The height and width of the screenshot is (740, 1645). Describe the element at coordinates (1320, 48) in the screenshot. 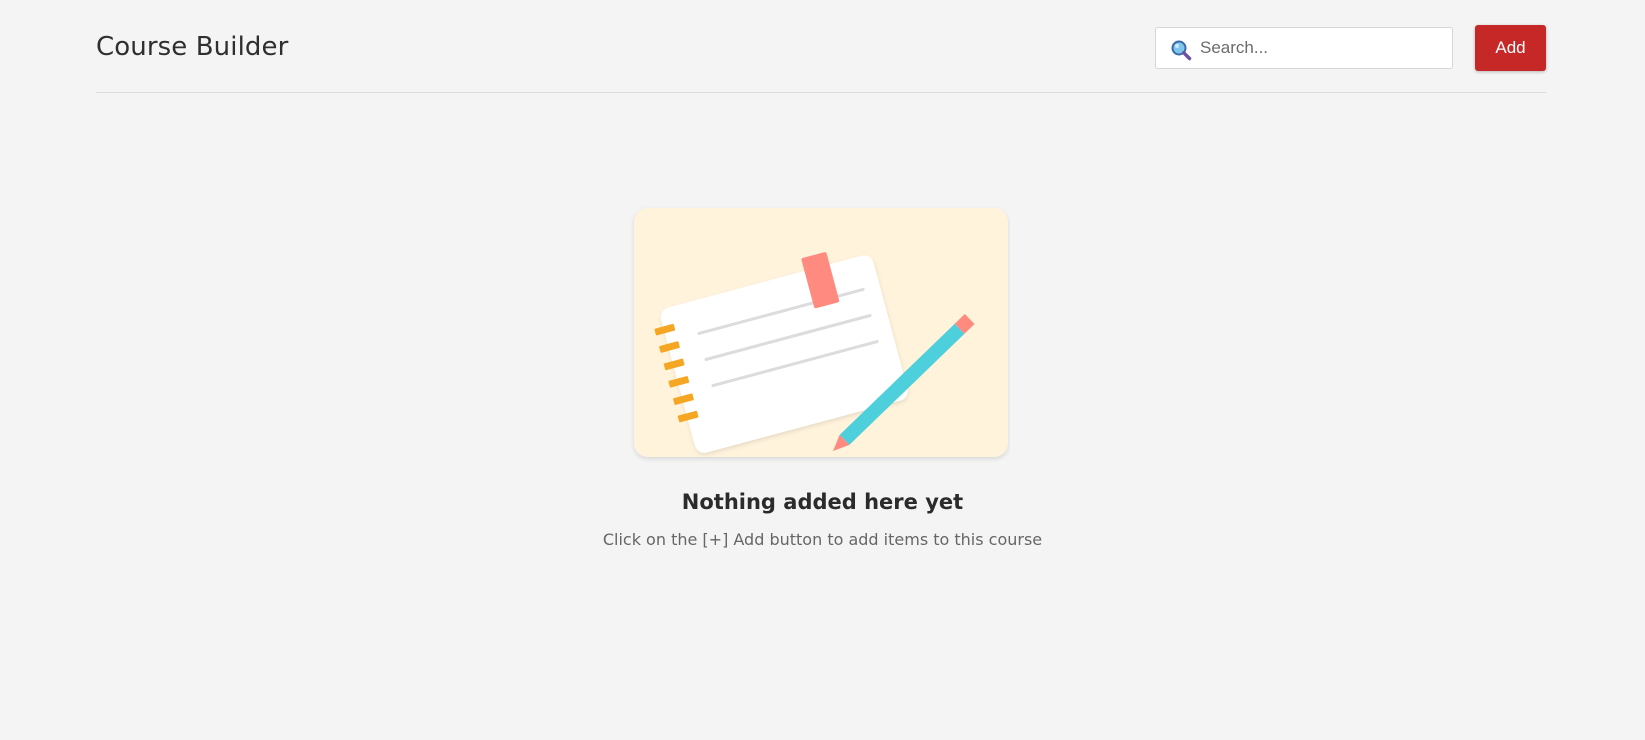

I see `search-input` at that location.